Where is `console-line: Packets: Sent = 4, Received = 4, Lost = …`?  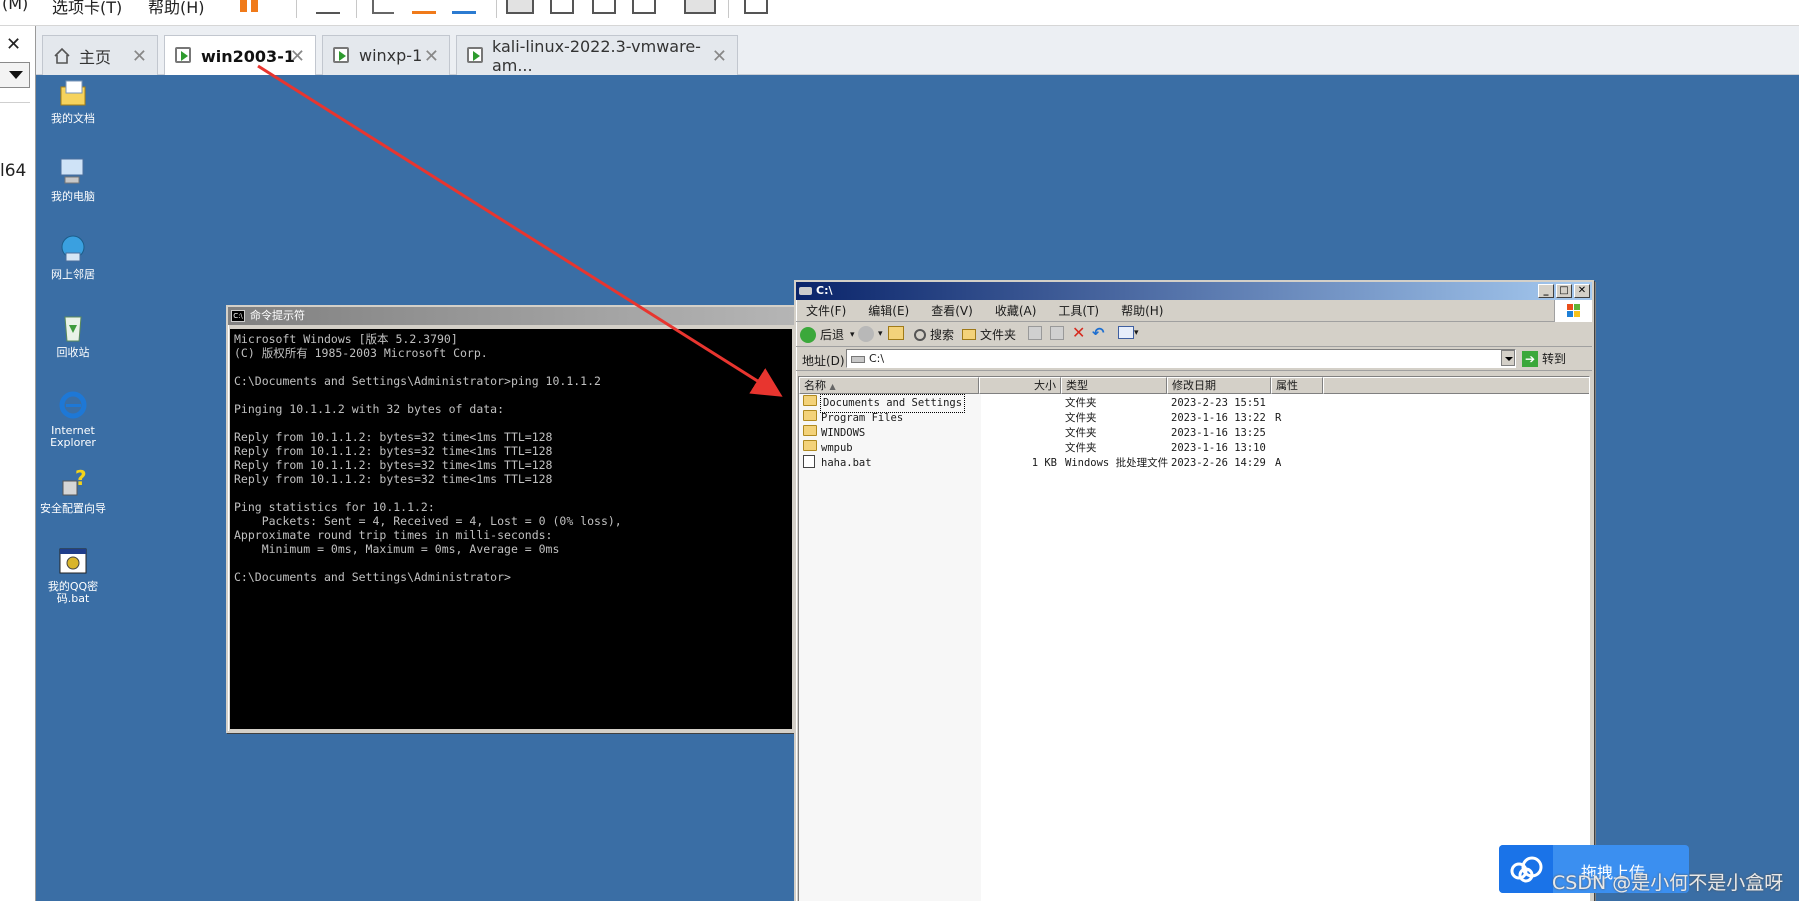
console-line: Packets: Sent = 4, Received = 4, Lost = … is located at coordinates (428, 521).